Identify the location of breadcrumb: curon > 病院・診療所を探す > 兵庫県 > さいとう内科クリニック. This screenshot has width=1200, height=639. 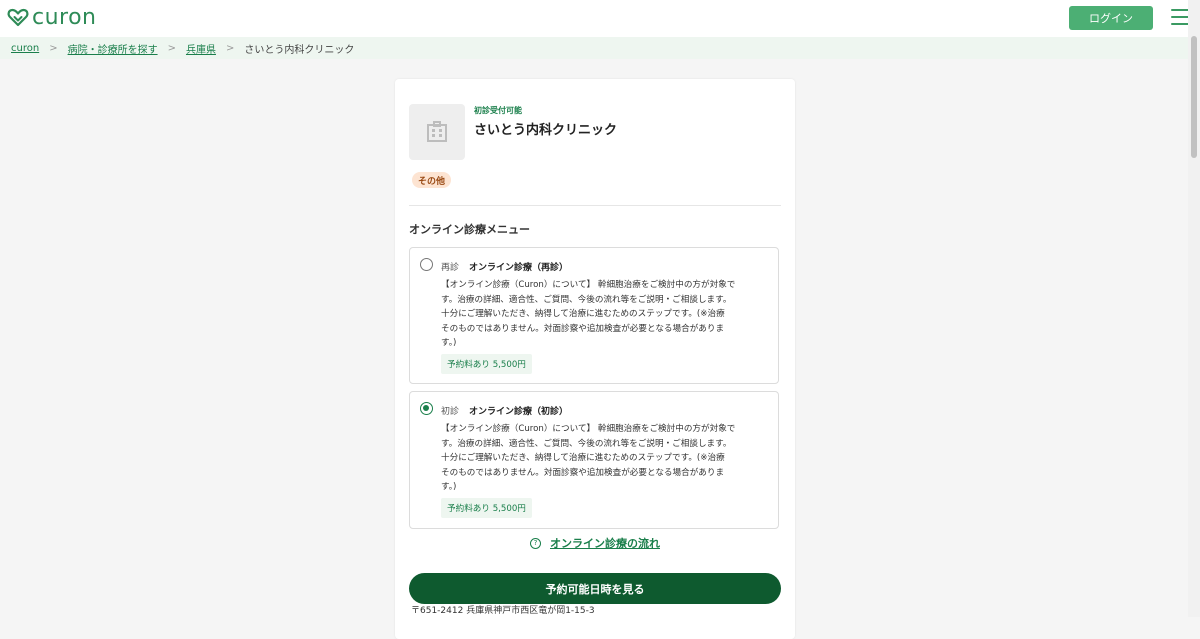
(594, 48).